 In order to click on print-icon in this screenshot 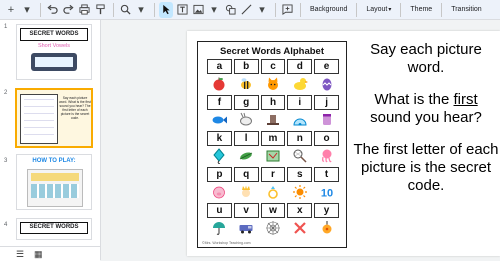, I will do `click(84, 10)`.